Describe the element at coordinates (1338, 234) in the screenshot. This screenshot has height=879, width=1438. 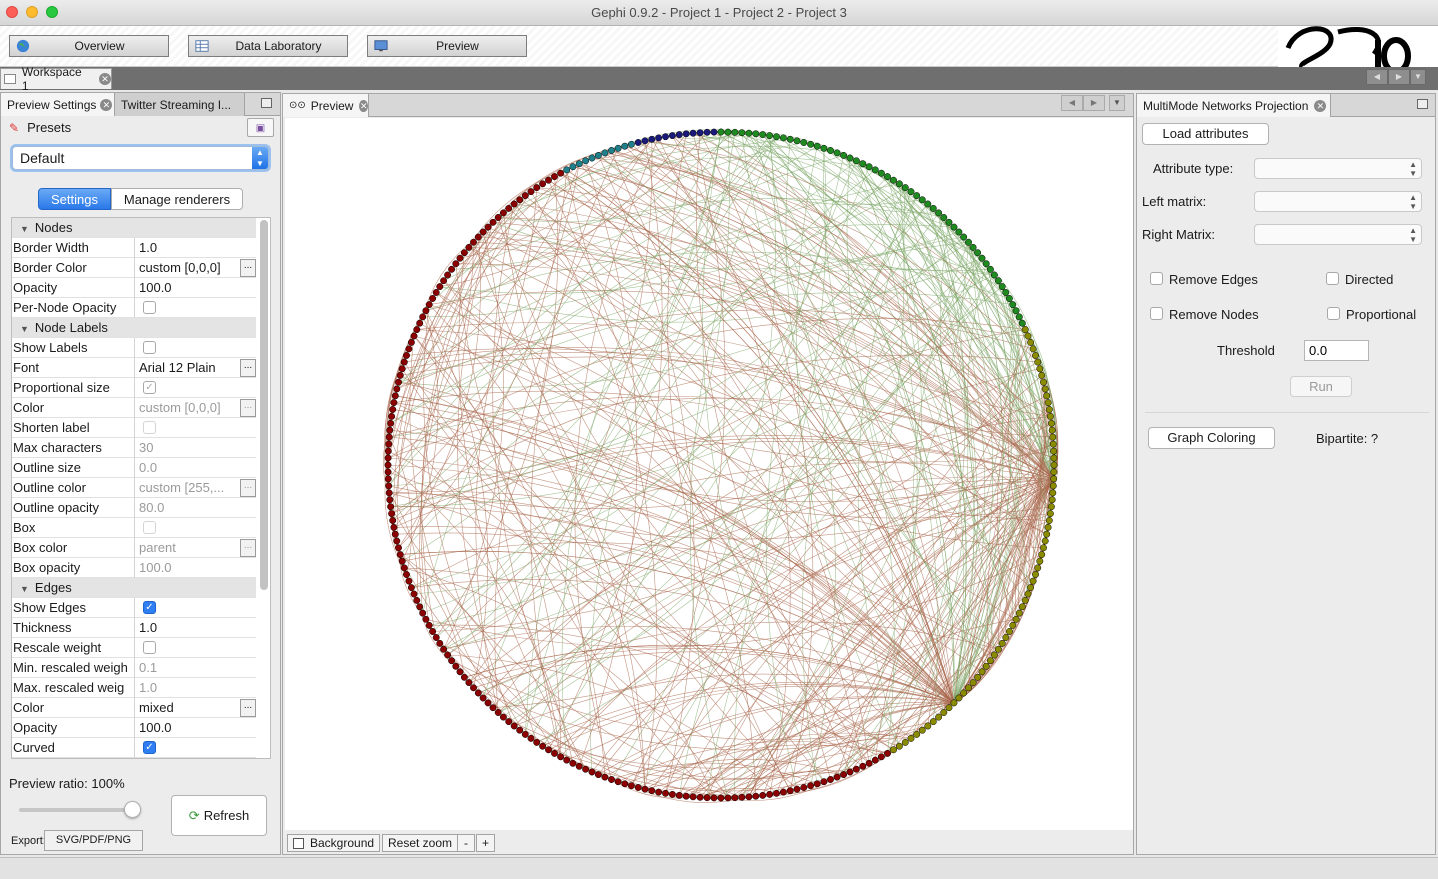
I see `right-matrix-select: ▲ ▼` at that location.